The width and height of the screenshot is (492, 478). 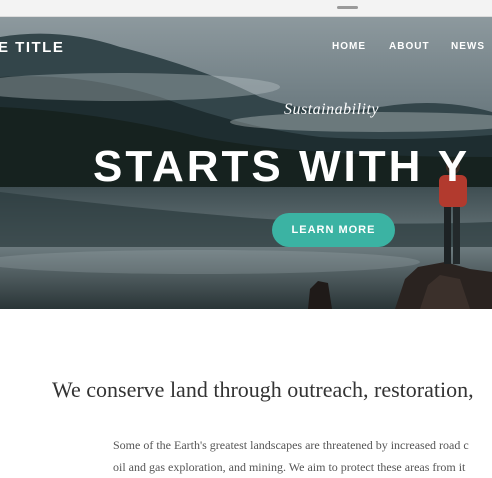 What do you see at coordinates (409, 46) in the screenshot?
I see `nav-item-about: ABOUT` at bounding box center [409, 46].